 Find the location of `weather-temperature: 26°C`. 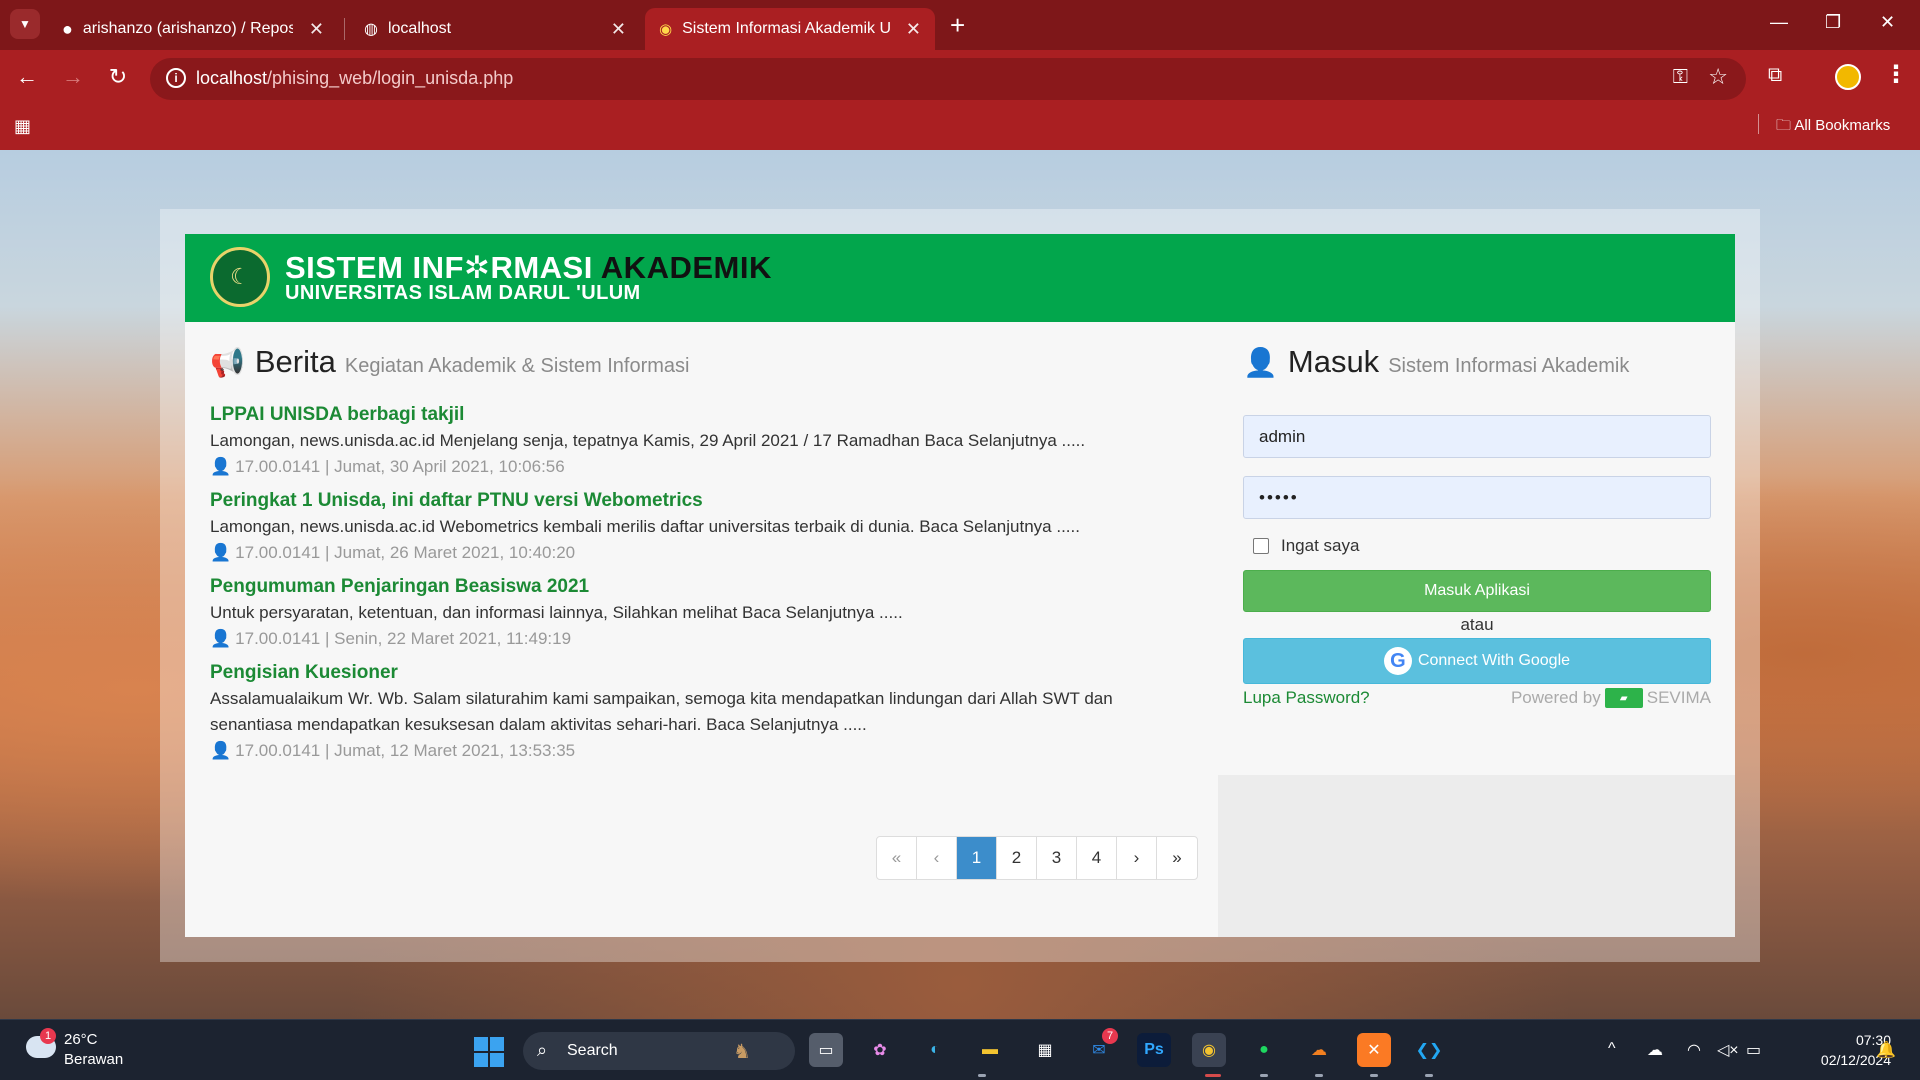

weather-temperature: 26°C is located at coordinates (81, 1039).